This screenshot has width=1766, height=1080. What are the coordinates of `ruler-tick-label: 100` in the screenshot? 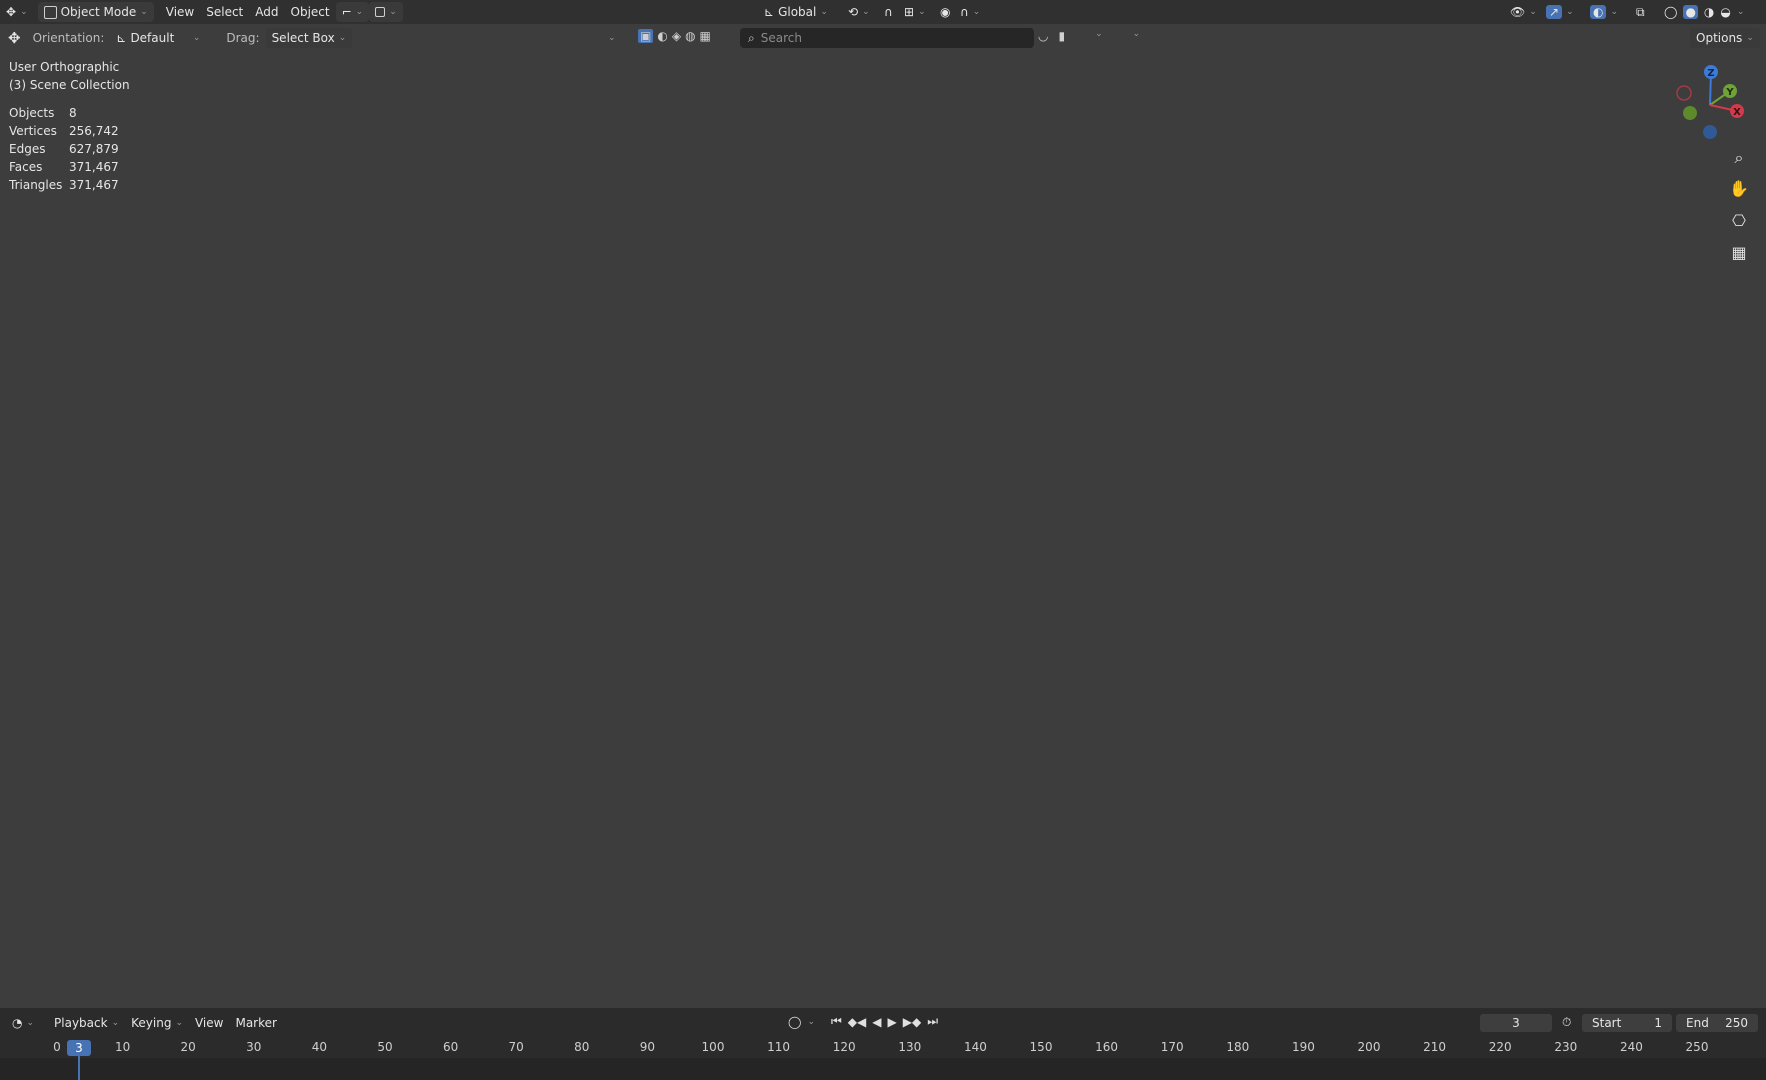 It's located at (713, 1047).